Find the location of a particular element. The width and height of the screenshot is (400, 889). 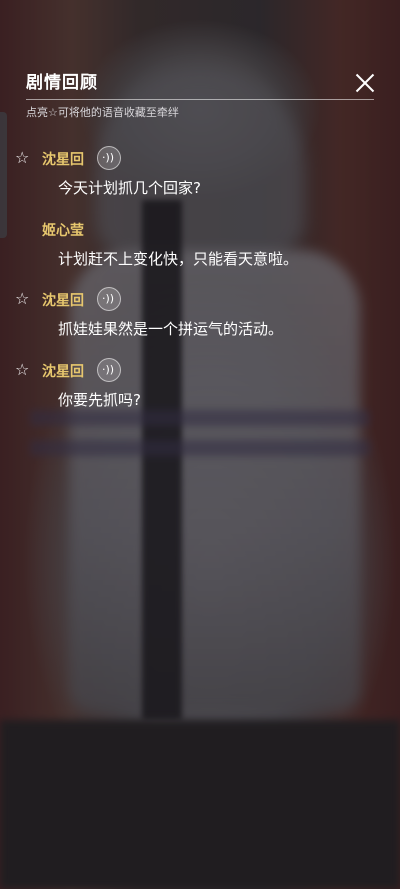

favorite-hint: 点亮☆可将他的语音收藏至牵绊 is located at coordinates (102, 112).